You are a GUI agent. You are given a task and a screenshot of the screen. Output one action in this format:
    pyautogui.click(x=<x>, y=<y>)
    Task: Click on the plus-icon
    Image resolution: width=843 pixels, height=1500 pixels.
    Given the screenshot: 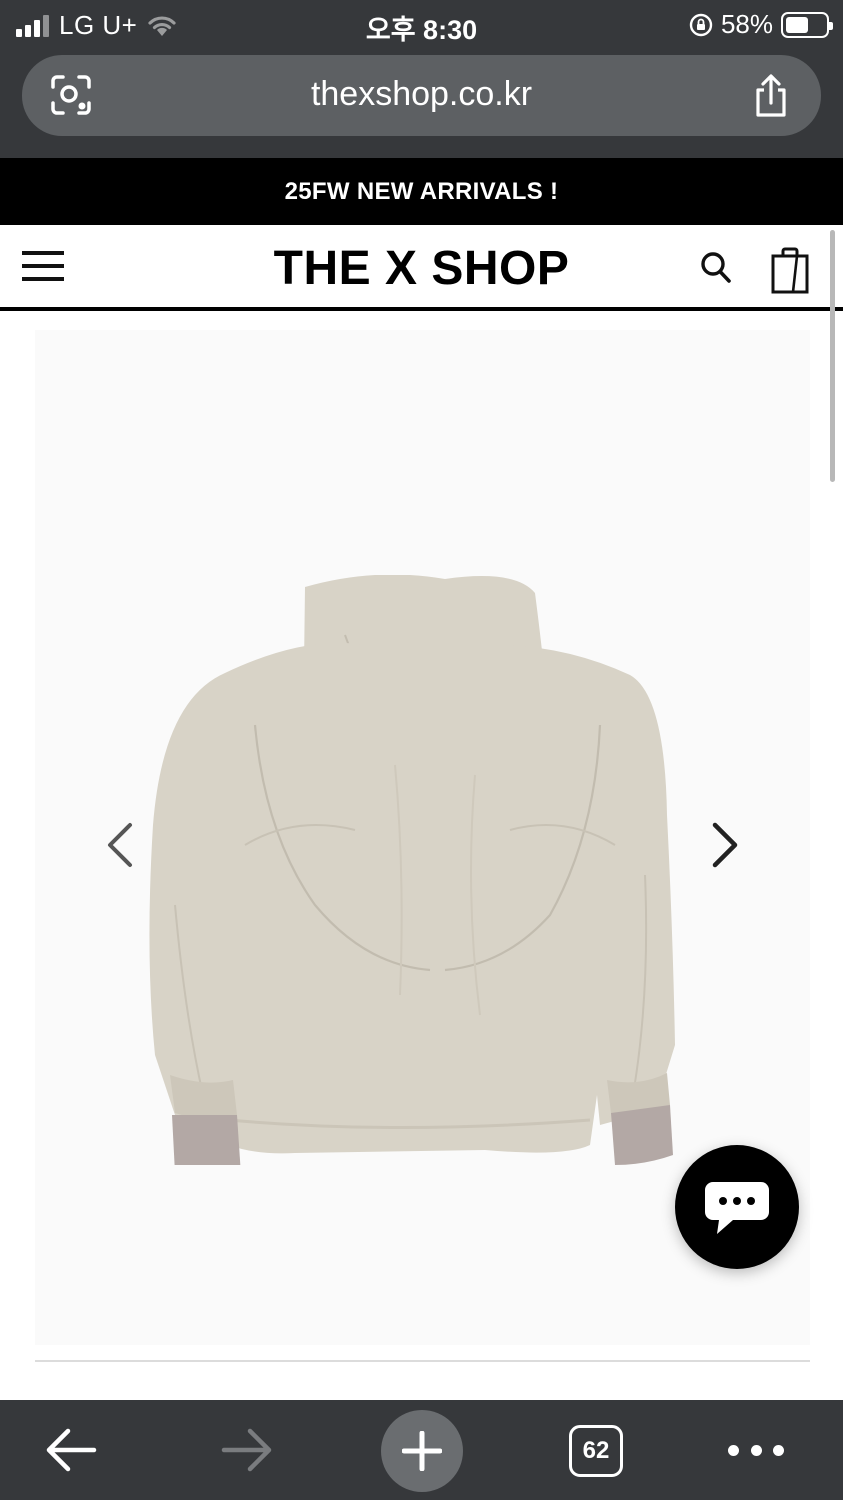 What is the action you would take?
    pyautogui.click(x=422, y=1451)
    